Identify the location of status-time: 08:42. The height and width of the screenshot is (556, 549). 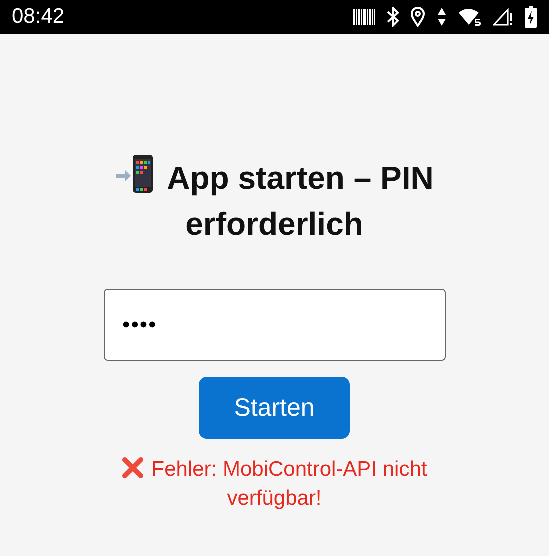
(38, 17).